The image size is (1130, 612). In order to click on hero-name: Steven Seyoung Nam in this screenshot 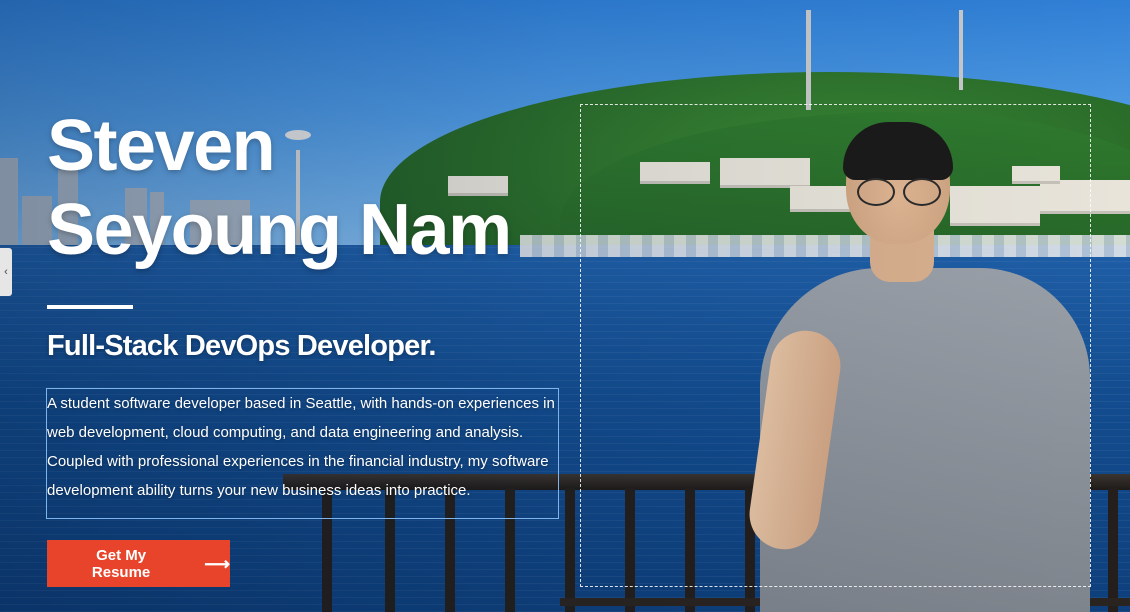, I will do `click(327, 188)`.